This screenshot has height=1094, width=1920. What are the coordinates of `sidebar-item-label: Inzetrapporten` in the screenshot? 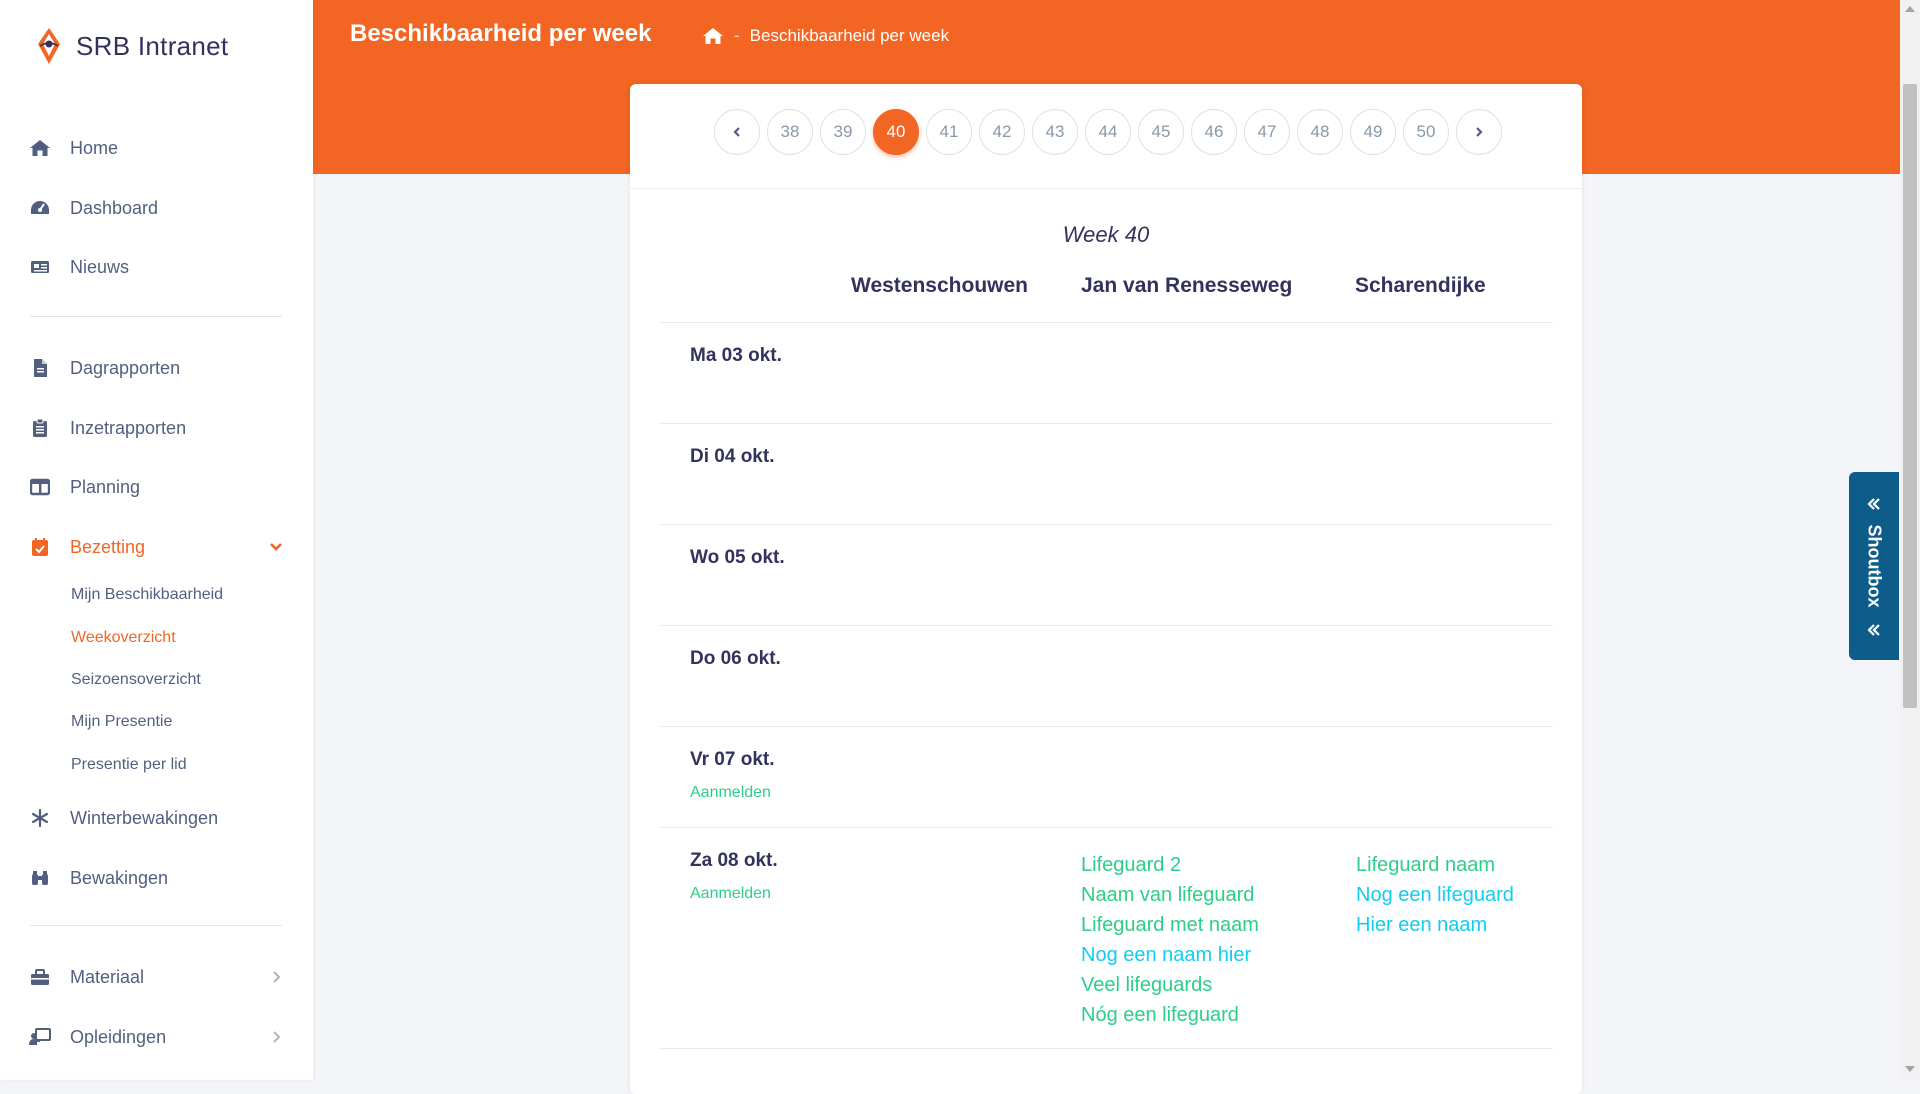 It's located at (128, 427).